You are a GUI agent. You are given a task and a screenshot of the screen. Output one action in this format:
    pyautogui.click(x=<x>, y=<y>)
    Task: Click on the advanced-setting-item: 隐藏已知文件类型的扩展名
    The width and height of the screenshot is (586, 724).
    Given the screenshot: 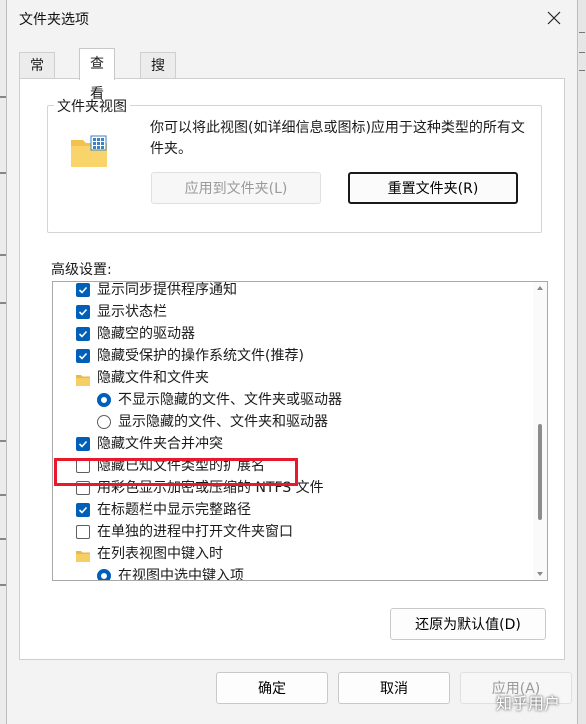 What is the action you would take?
    pyautogui.click(x=292, y=466)
    